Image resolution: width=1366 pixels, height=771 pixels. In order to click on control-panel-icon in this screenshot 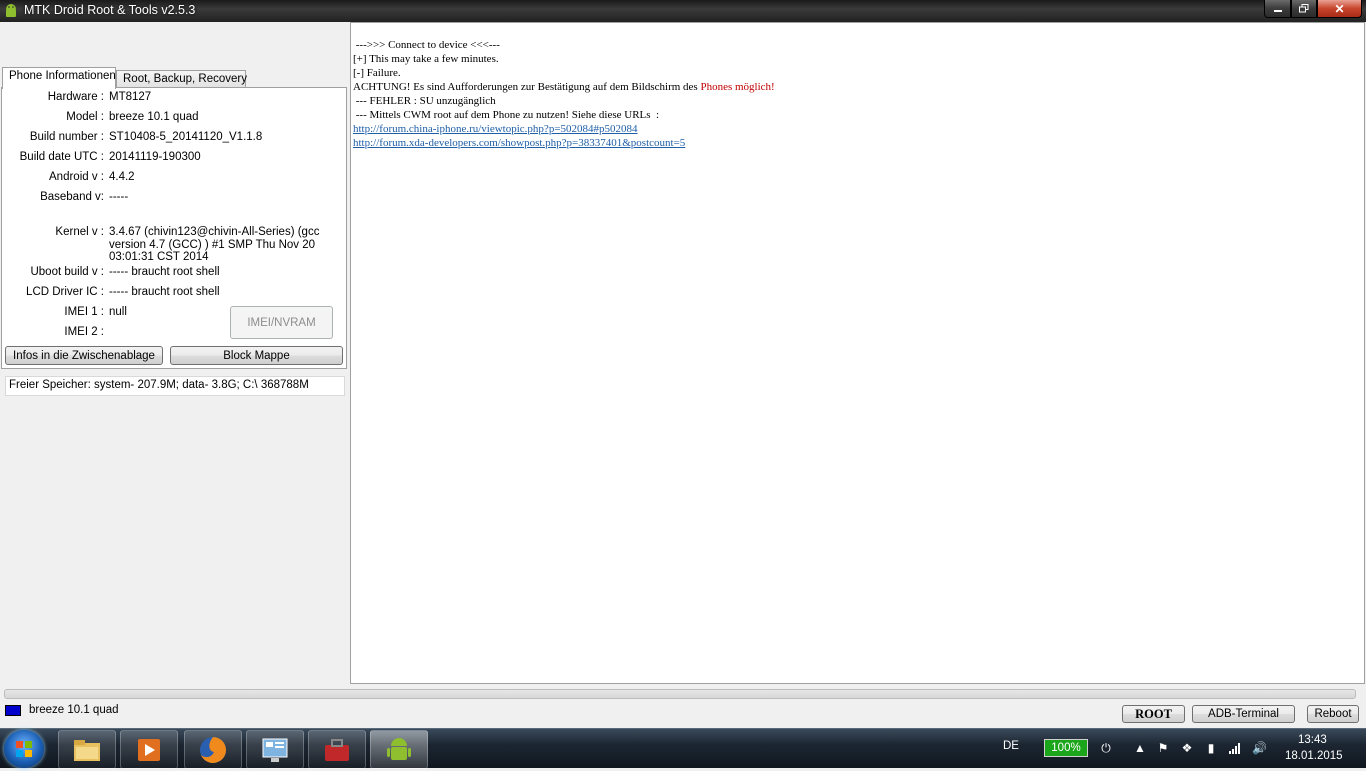, I will do `click(275, 750)`.